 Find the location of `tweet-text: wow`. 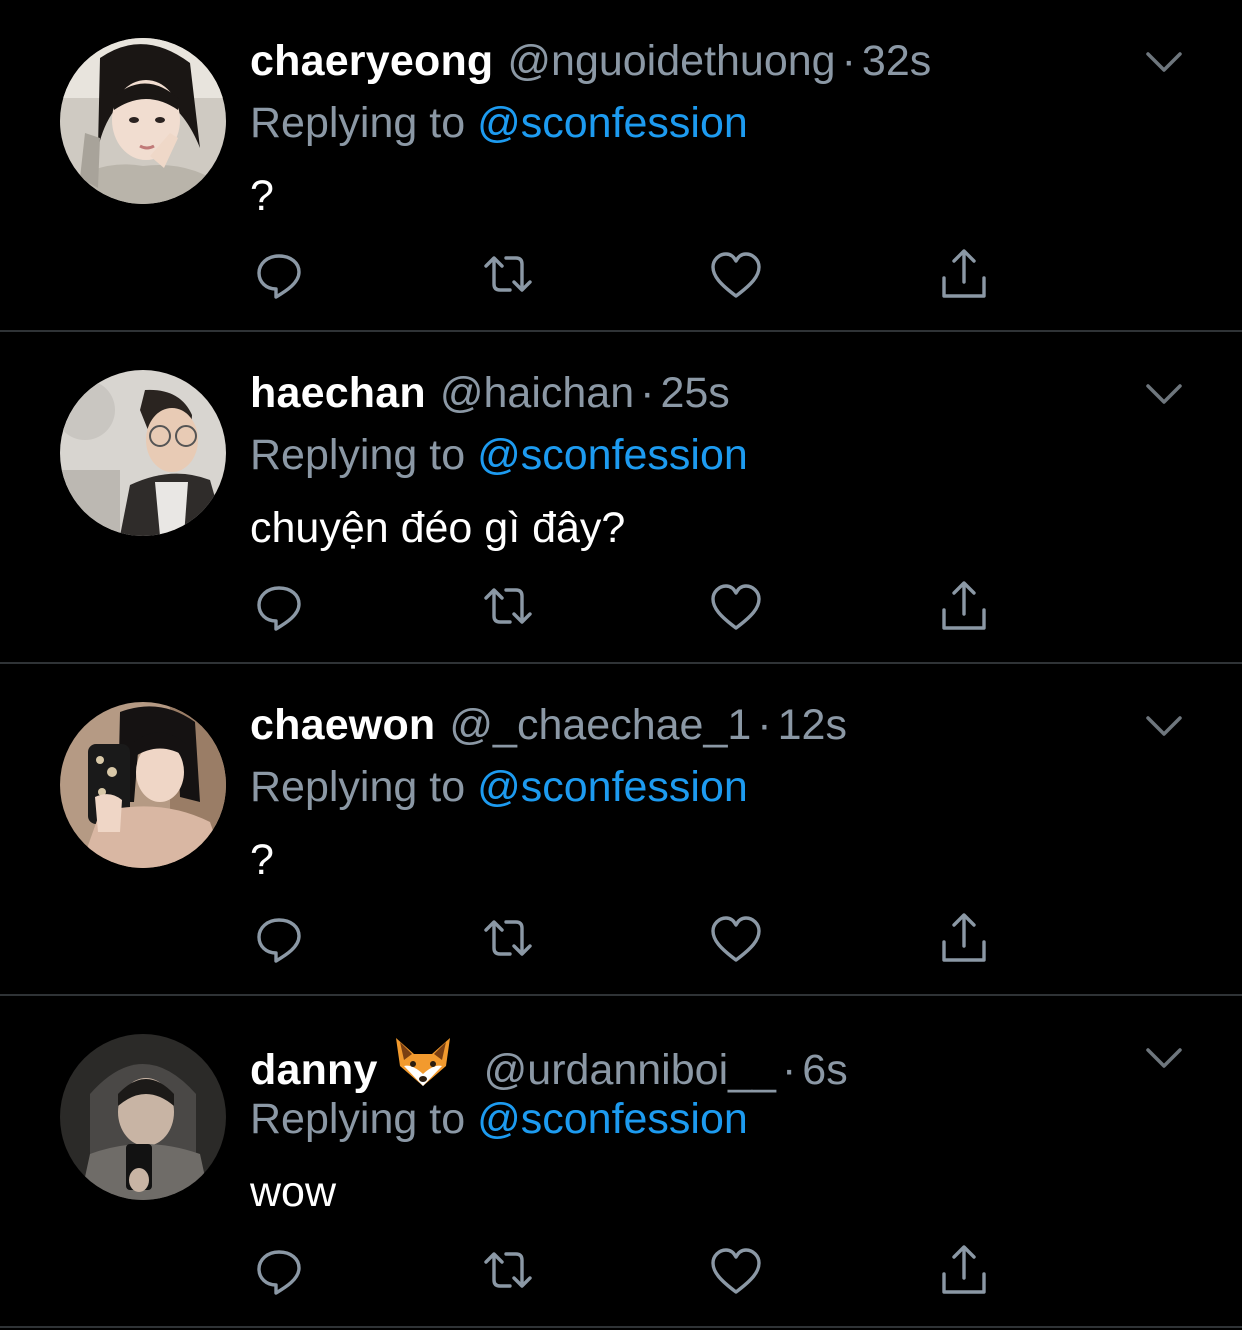

tweet-text: wow is located at coordinates (293, 1192).